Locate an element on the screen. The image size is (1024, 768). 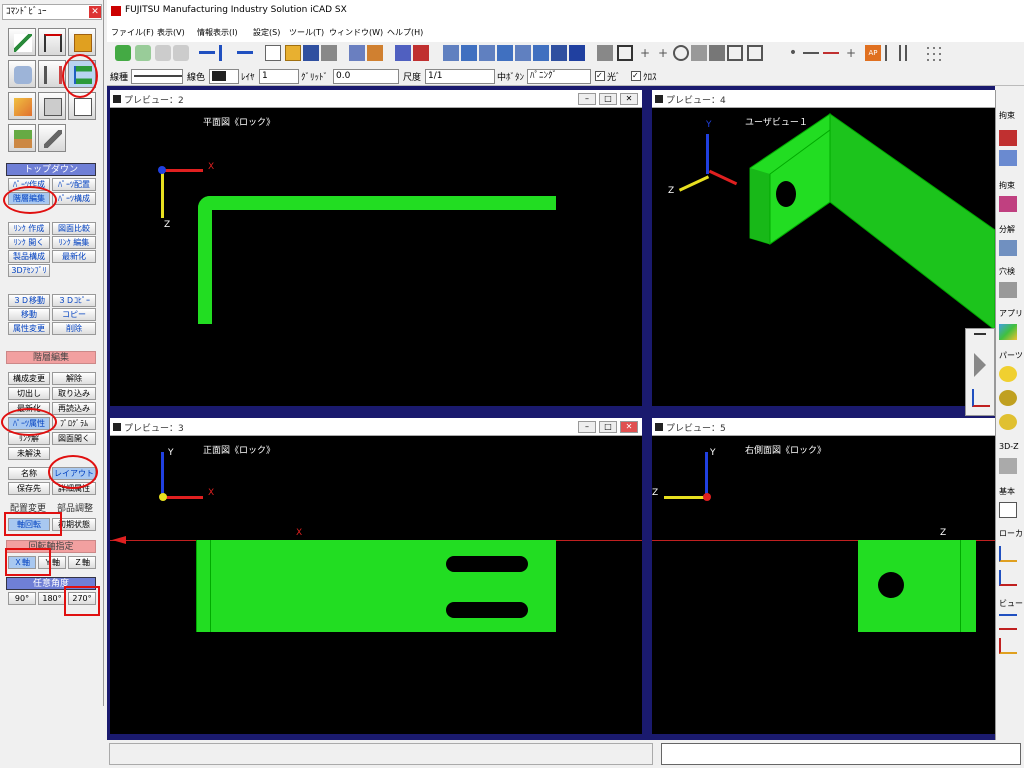
pin-icon is located at coordinates (980, 338).